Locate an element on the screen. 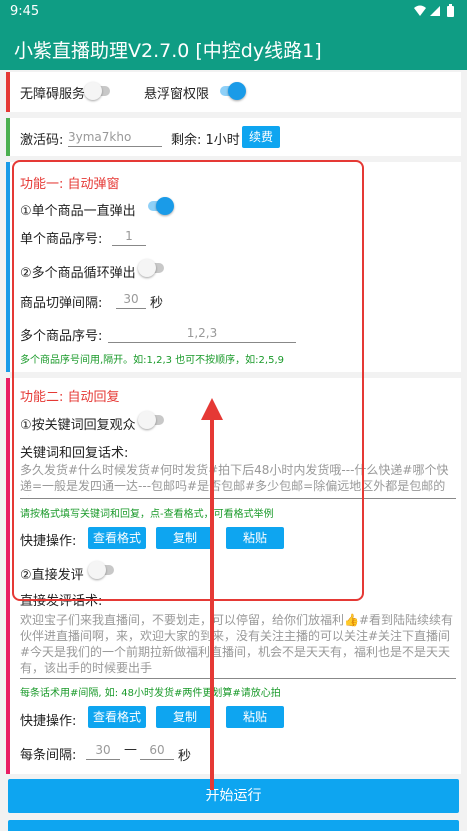  direct-script-hint: 每条话术用#间隔, 如: 48小时发货#两件更划算#请放心拍 is located at coordinates (150, 693).